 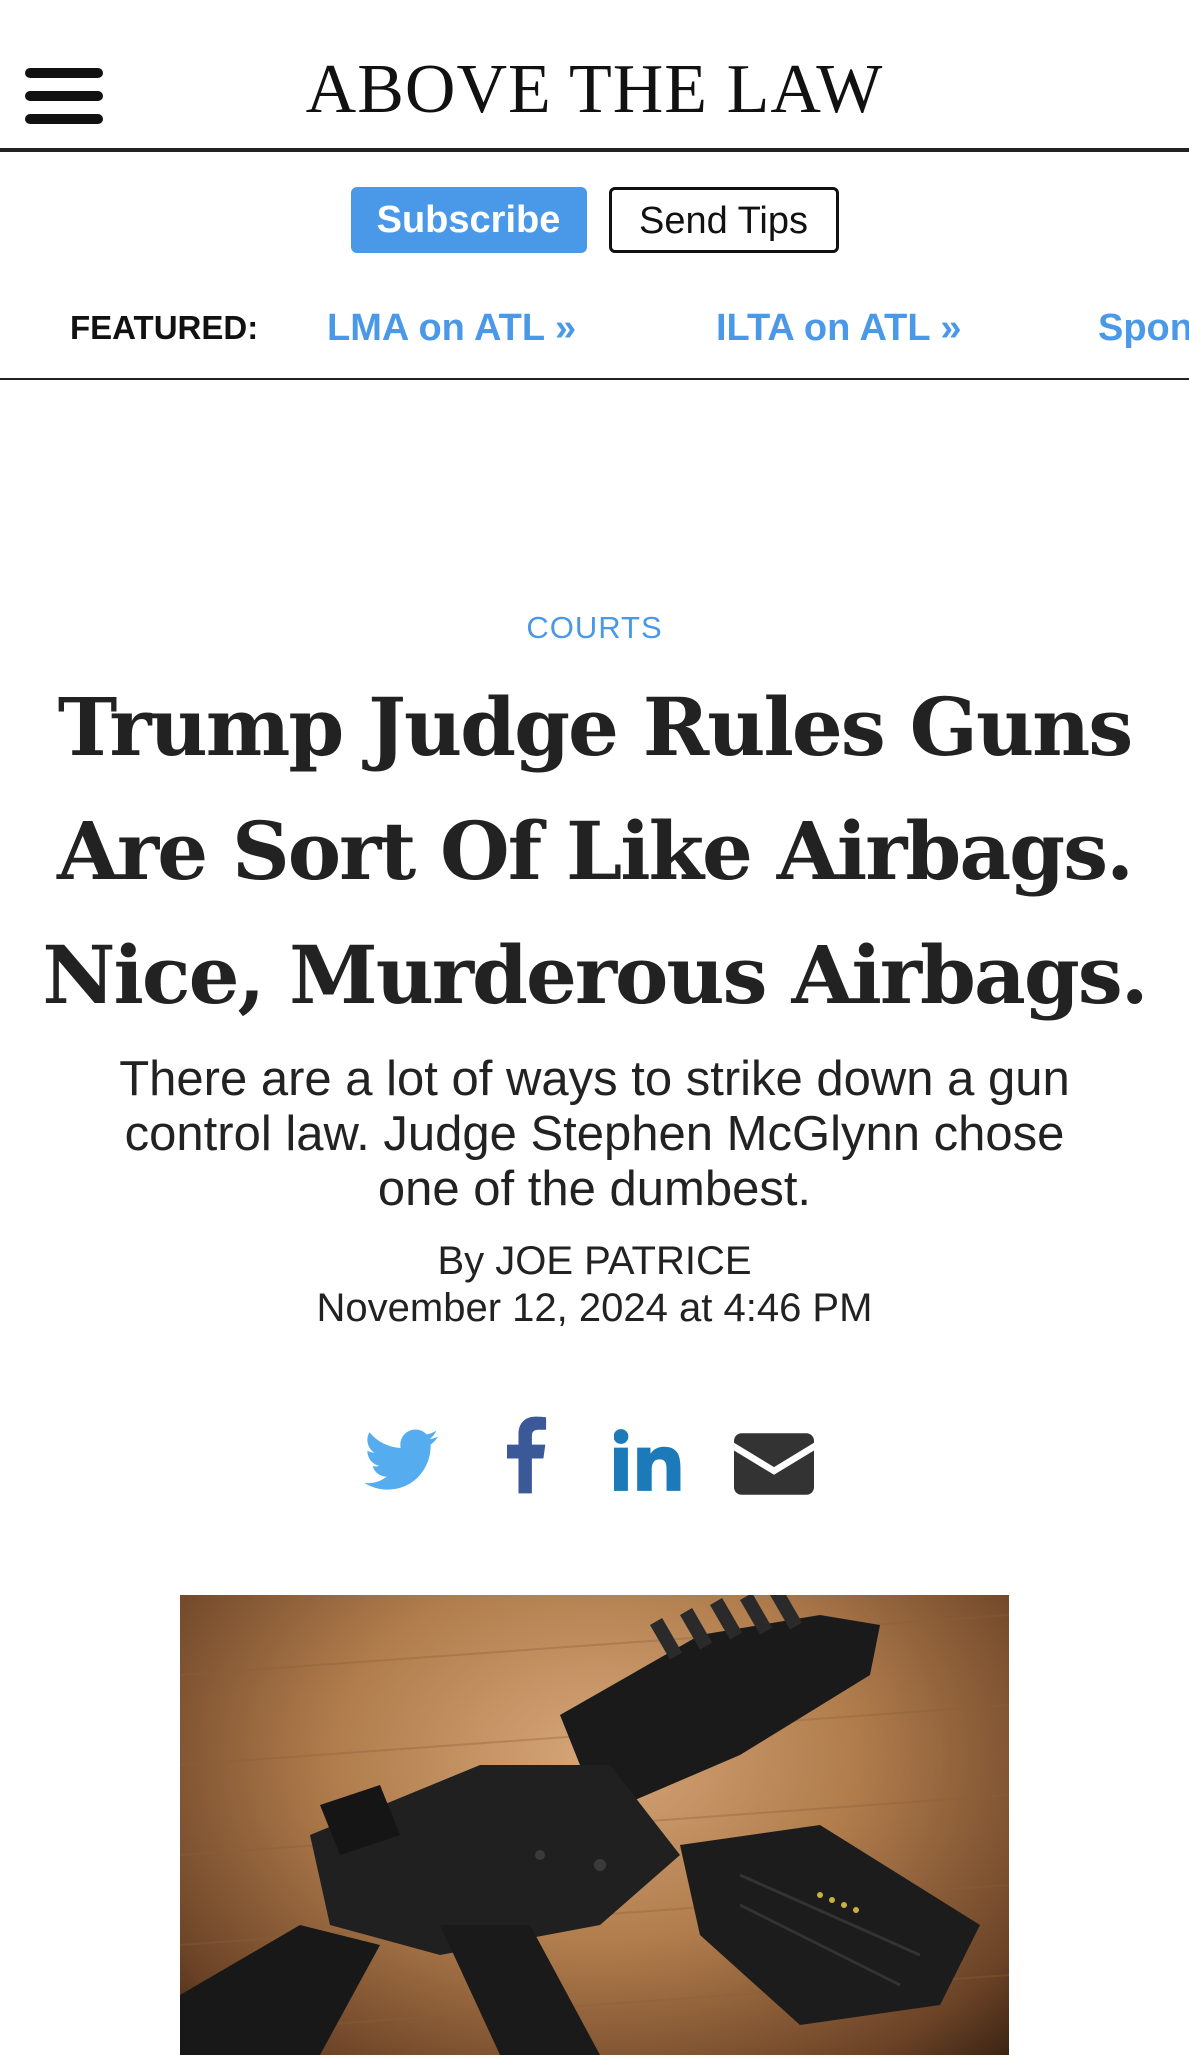 I want to click on email-icon, so click(x=774, y=1464).